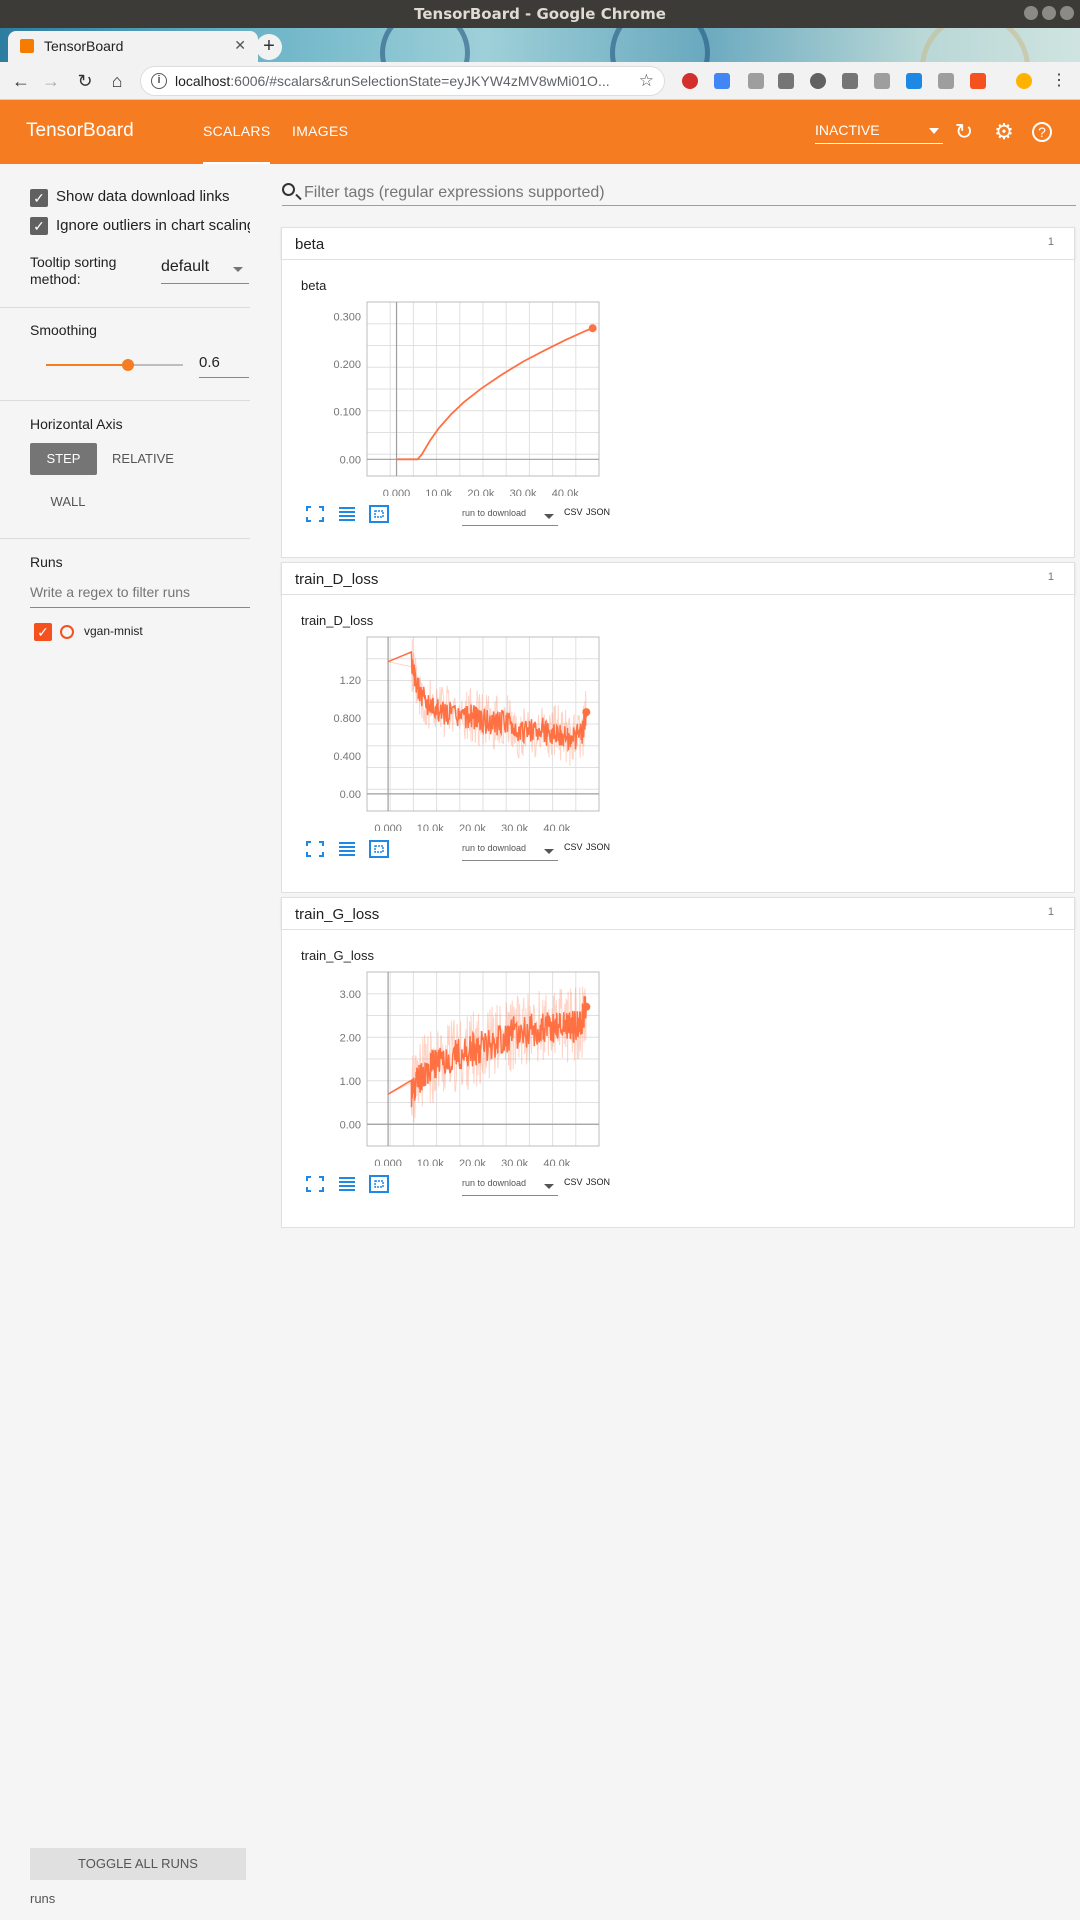 Image resolution: width=1080 pixels, height=1920 pixels. I want to click on category-header-train-d-loss: train_D_loss 1, so click(678, 578).